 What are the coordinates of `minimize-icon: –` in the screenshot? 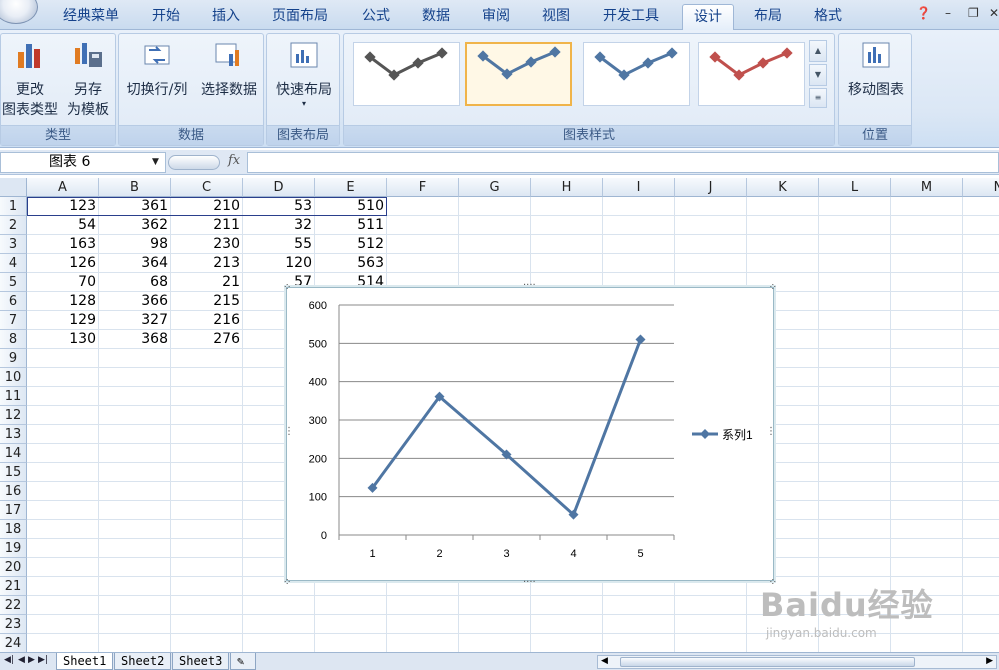 It's located at (948, 13).